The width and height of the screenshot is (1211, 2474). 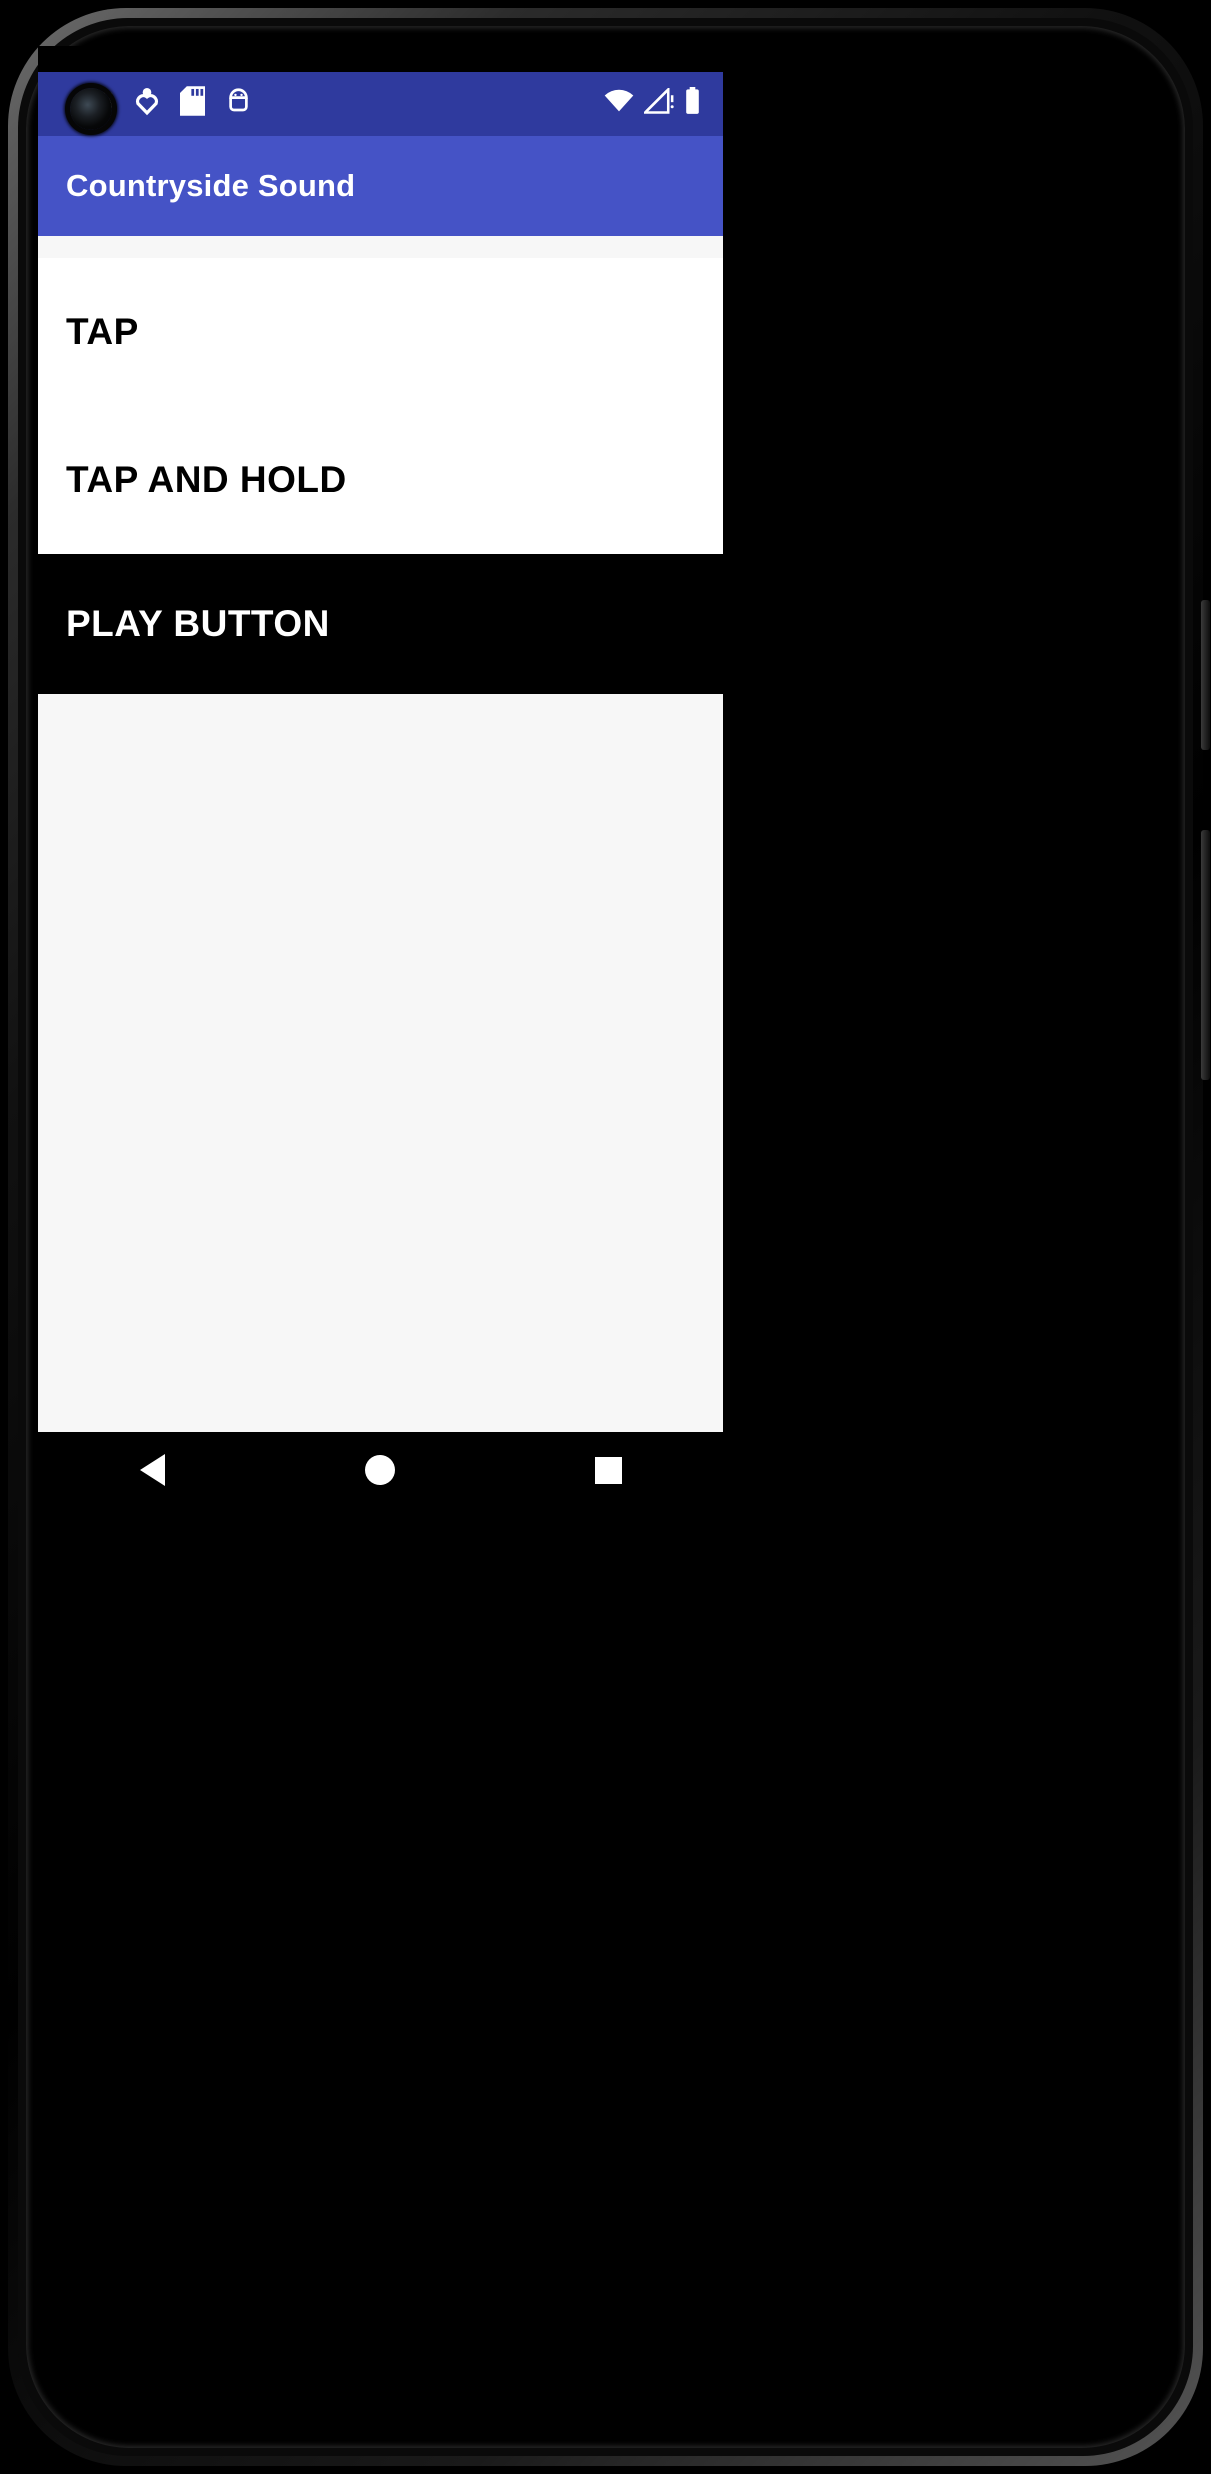 What do you see at coordinates (380, 624) in the screenshot?
I see `play-button: PLAY BUTTON` at bounding box center [380, 624].